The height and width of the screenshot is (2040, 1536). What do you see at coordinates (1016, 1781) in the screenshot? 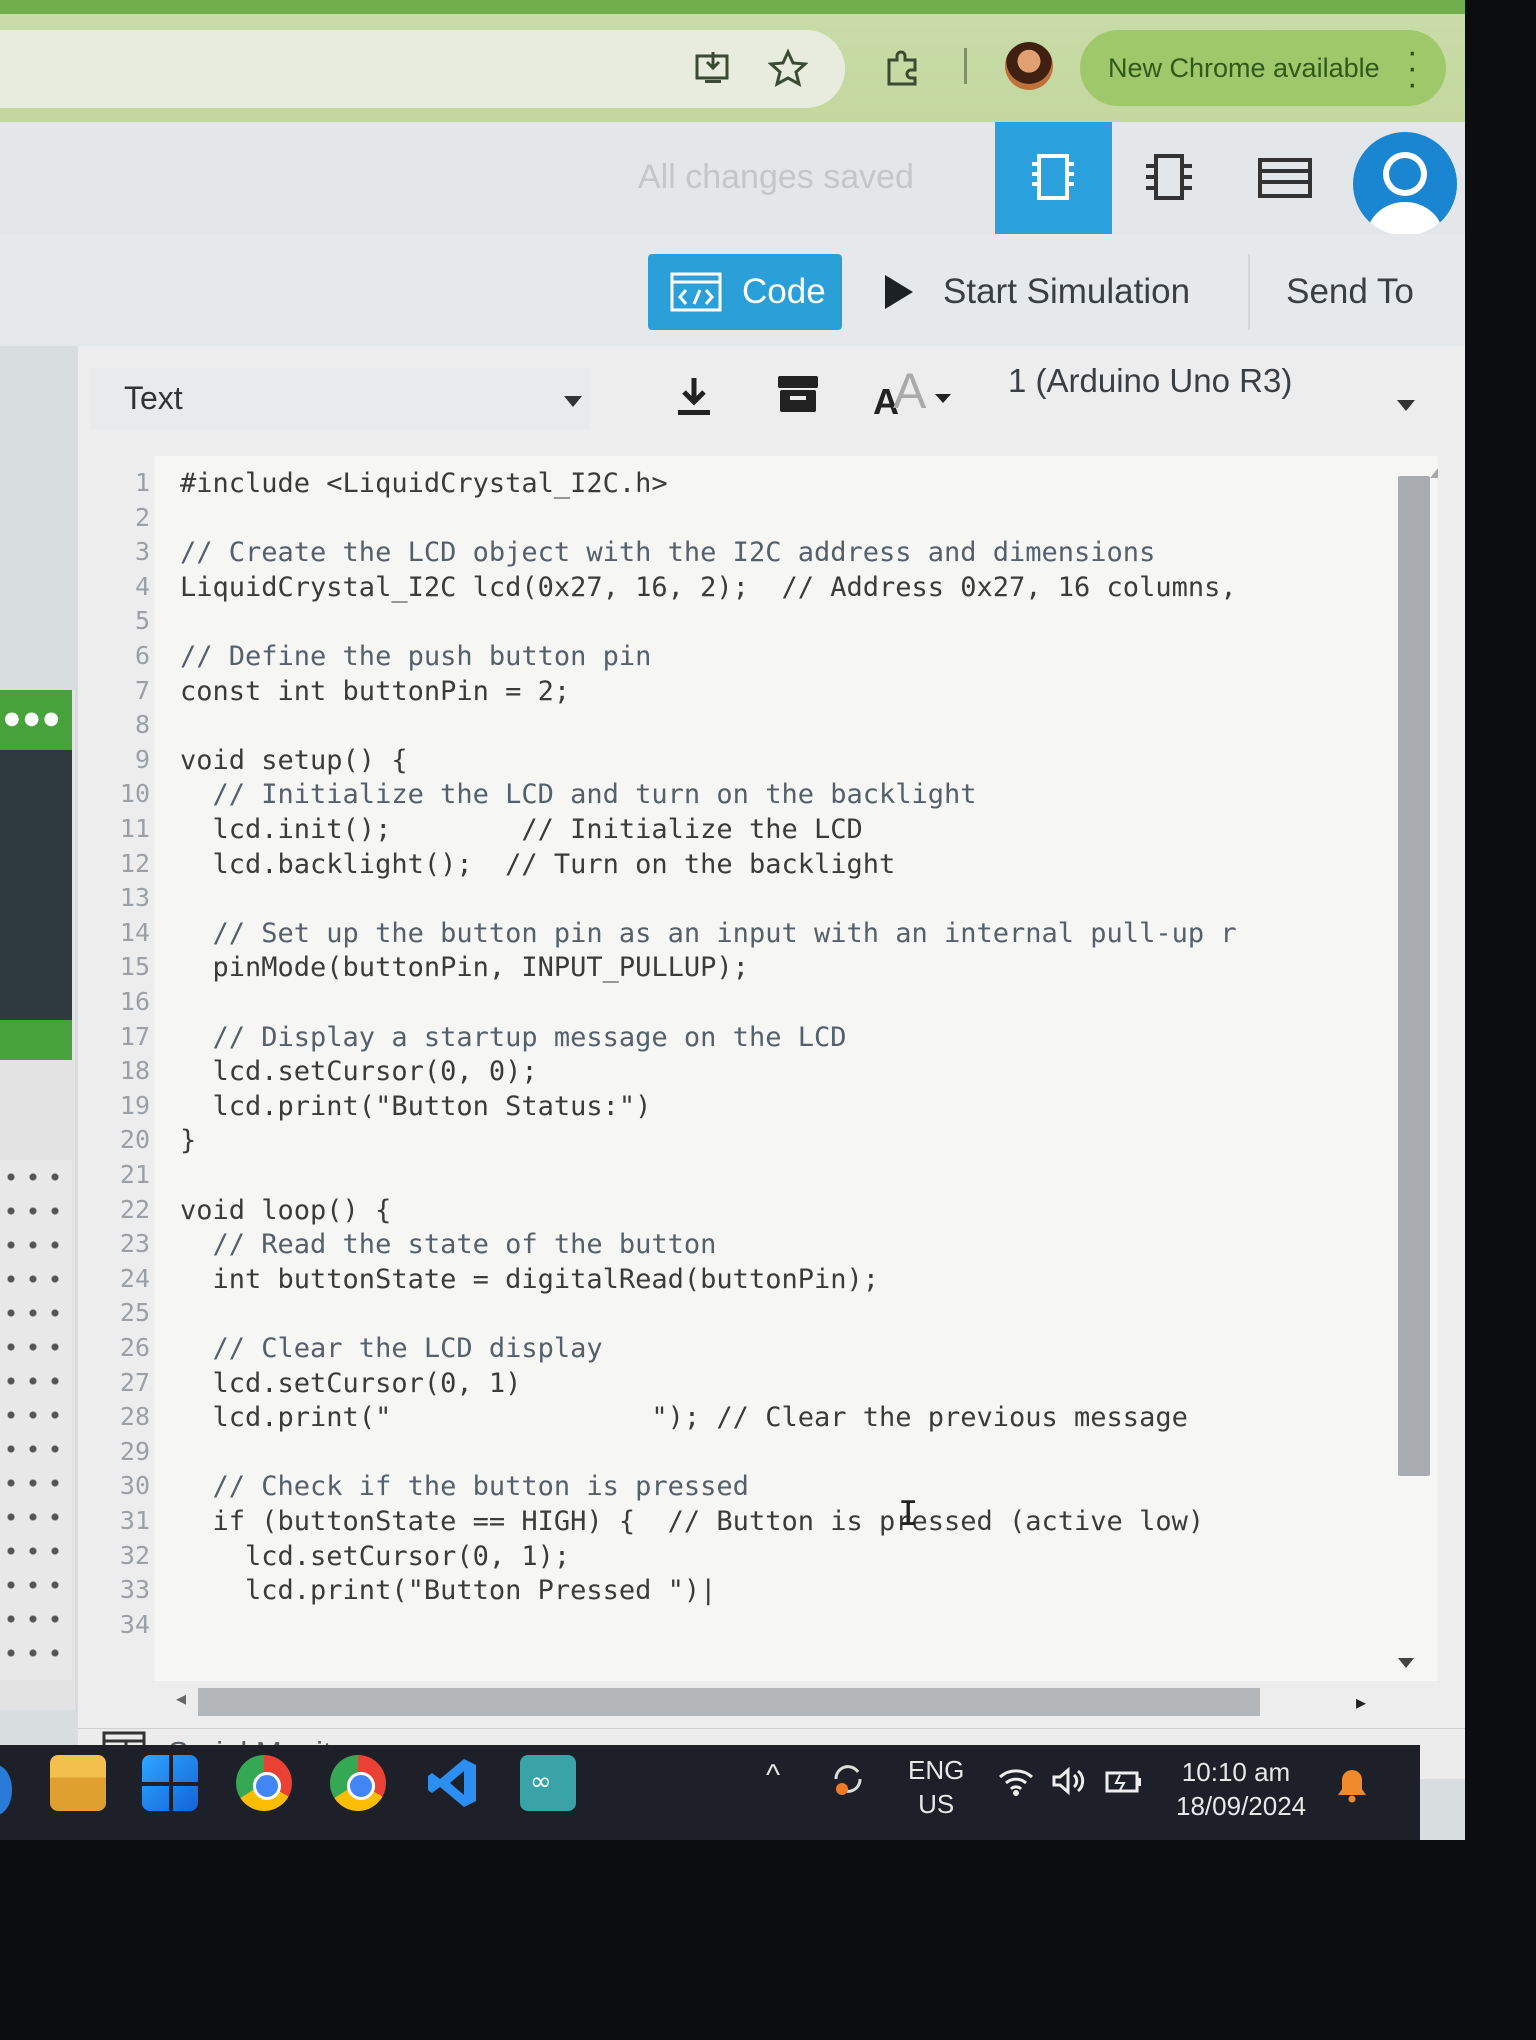
I see `wifi-icon` at bounding box center [1016, 1781].